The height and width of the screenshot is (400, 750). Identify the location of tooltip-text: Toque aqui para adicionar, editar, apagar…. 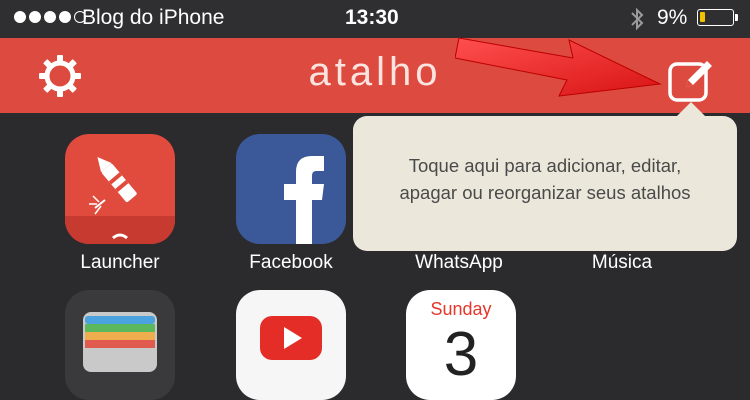
(545, 179).